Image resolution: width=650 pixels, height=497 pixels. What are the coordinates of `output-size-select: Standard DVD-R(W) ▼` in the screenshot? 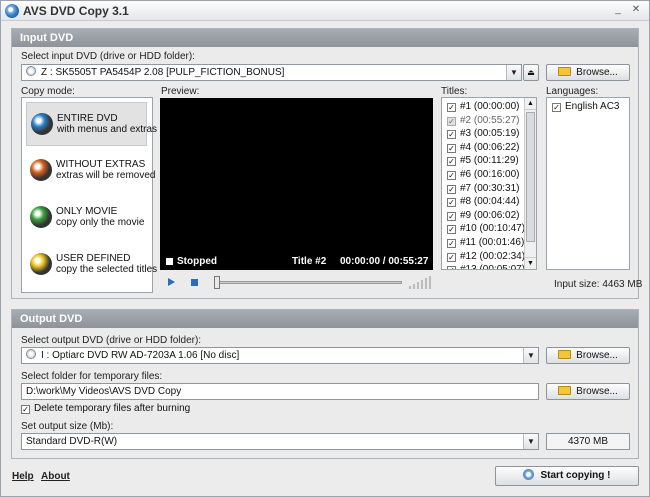 It's located at (280, 441).